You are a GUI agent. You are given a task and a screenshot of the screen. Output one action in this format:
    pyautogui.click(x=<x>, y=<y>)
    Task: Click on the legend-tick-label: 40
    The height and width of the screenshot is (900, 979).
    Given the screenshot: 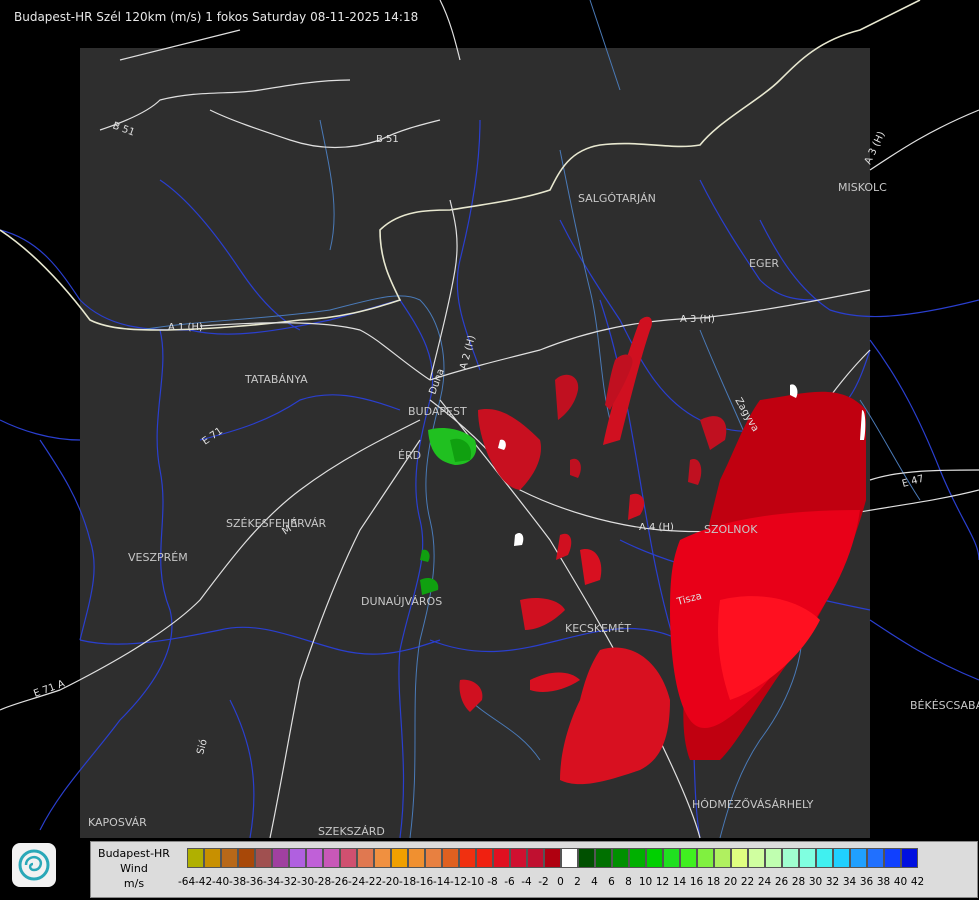 What is the action you would take?
    pyautogui.click(x=900, y=882)
    